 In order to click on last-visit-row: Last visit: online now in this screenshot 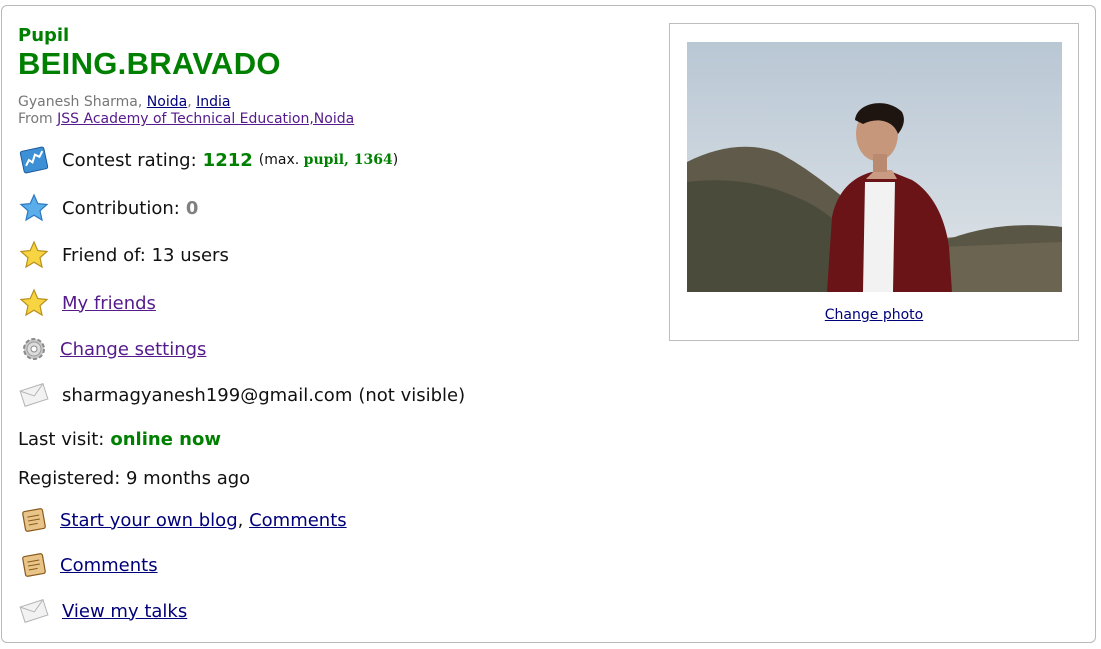, I will do `click(119, 439)`.